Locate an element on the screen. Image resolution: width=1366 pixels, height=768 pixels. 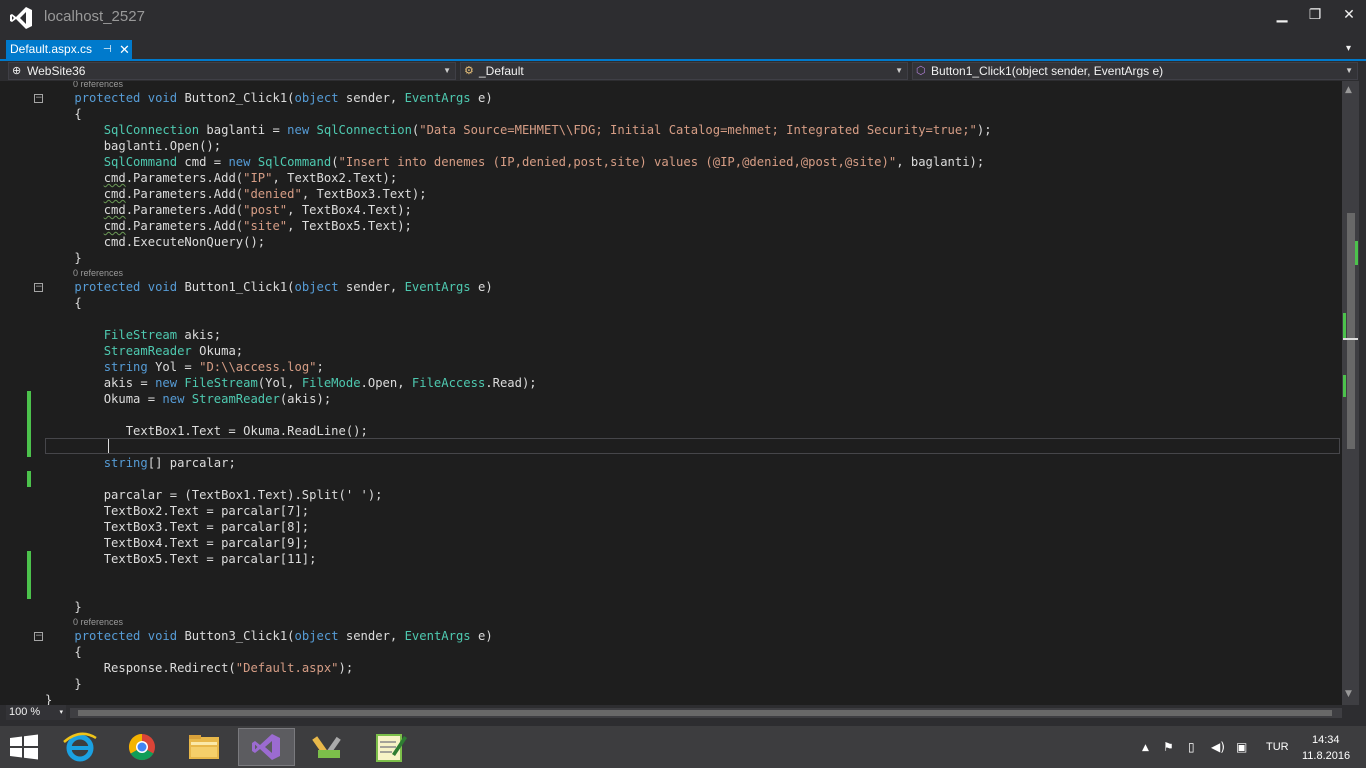
code-line: TextBox5.Text = parcalar[11]; is located at coordinates (181, 559).